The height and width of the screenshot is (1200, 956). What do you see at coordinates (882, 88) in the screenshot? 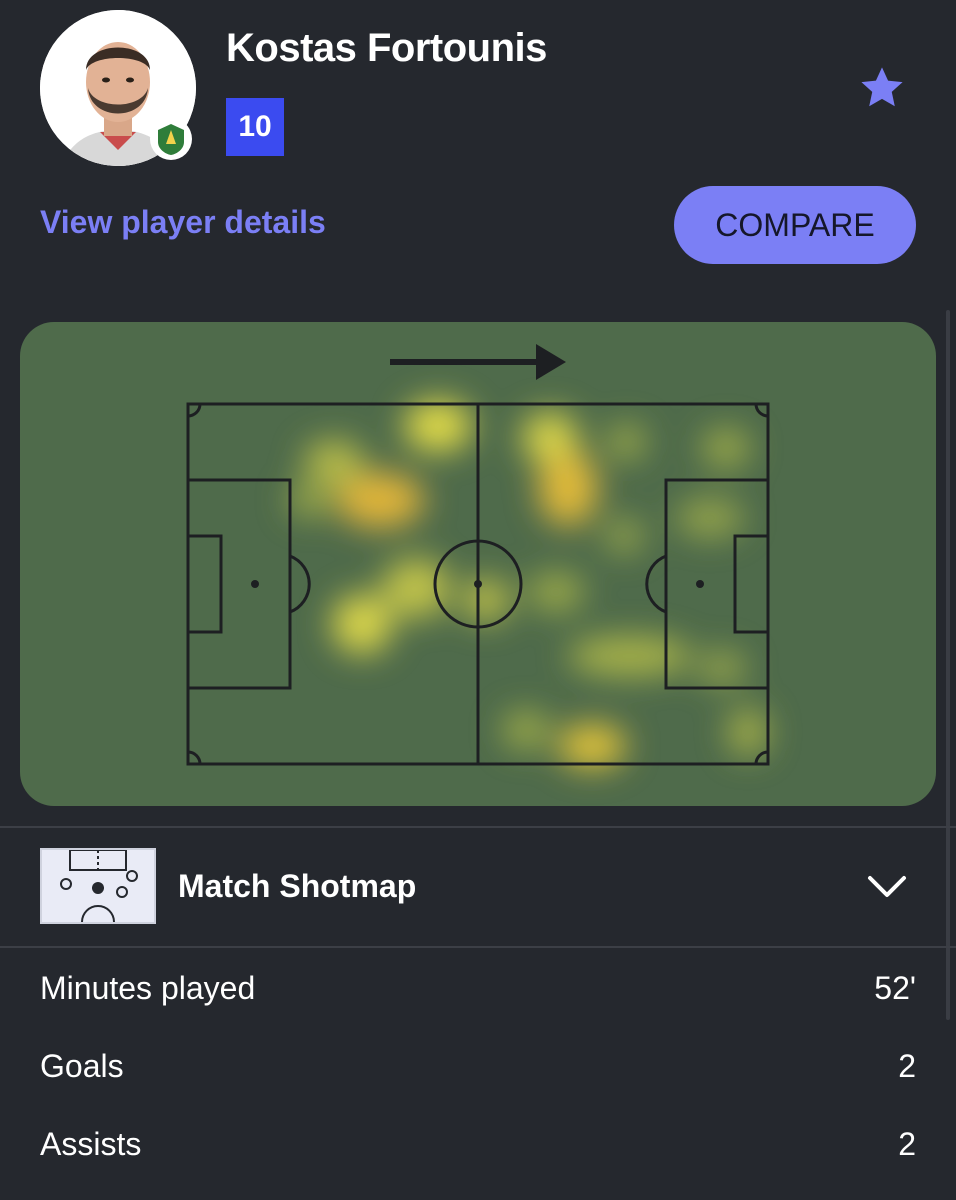
I see `star-icon` at bounding box center [882, 88].